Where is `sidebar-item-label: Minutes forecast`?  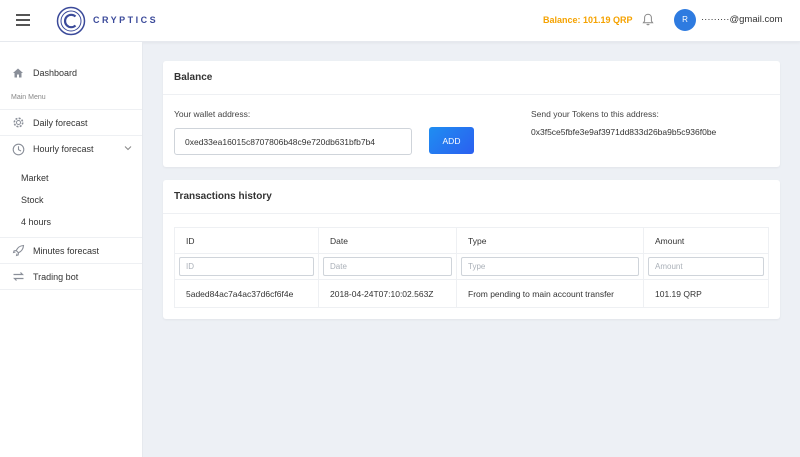 sidebar-item-label: Minutes forecast is located at coordinates (66, 250).